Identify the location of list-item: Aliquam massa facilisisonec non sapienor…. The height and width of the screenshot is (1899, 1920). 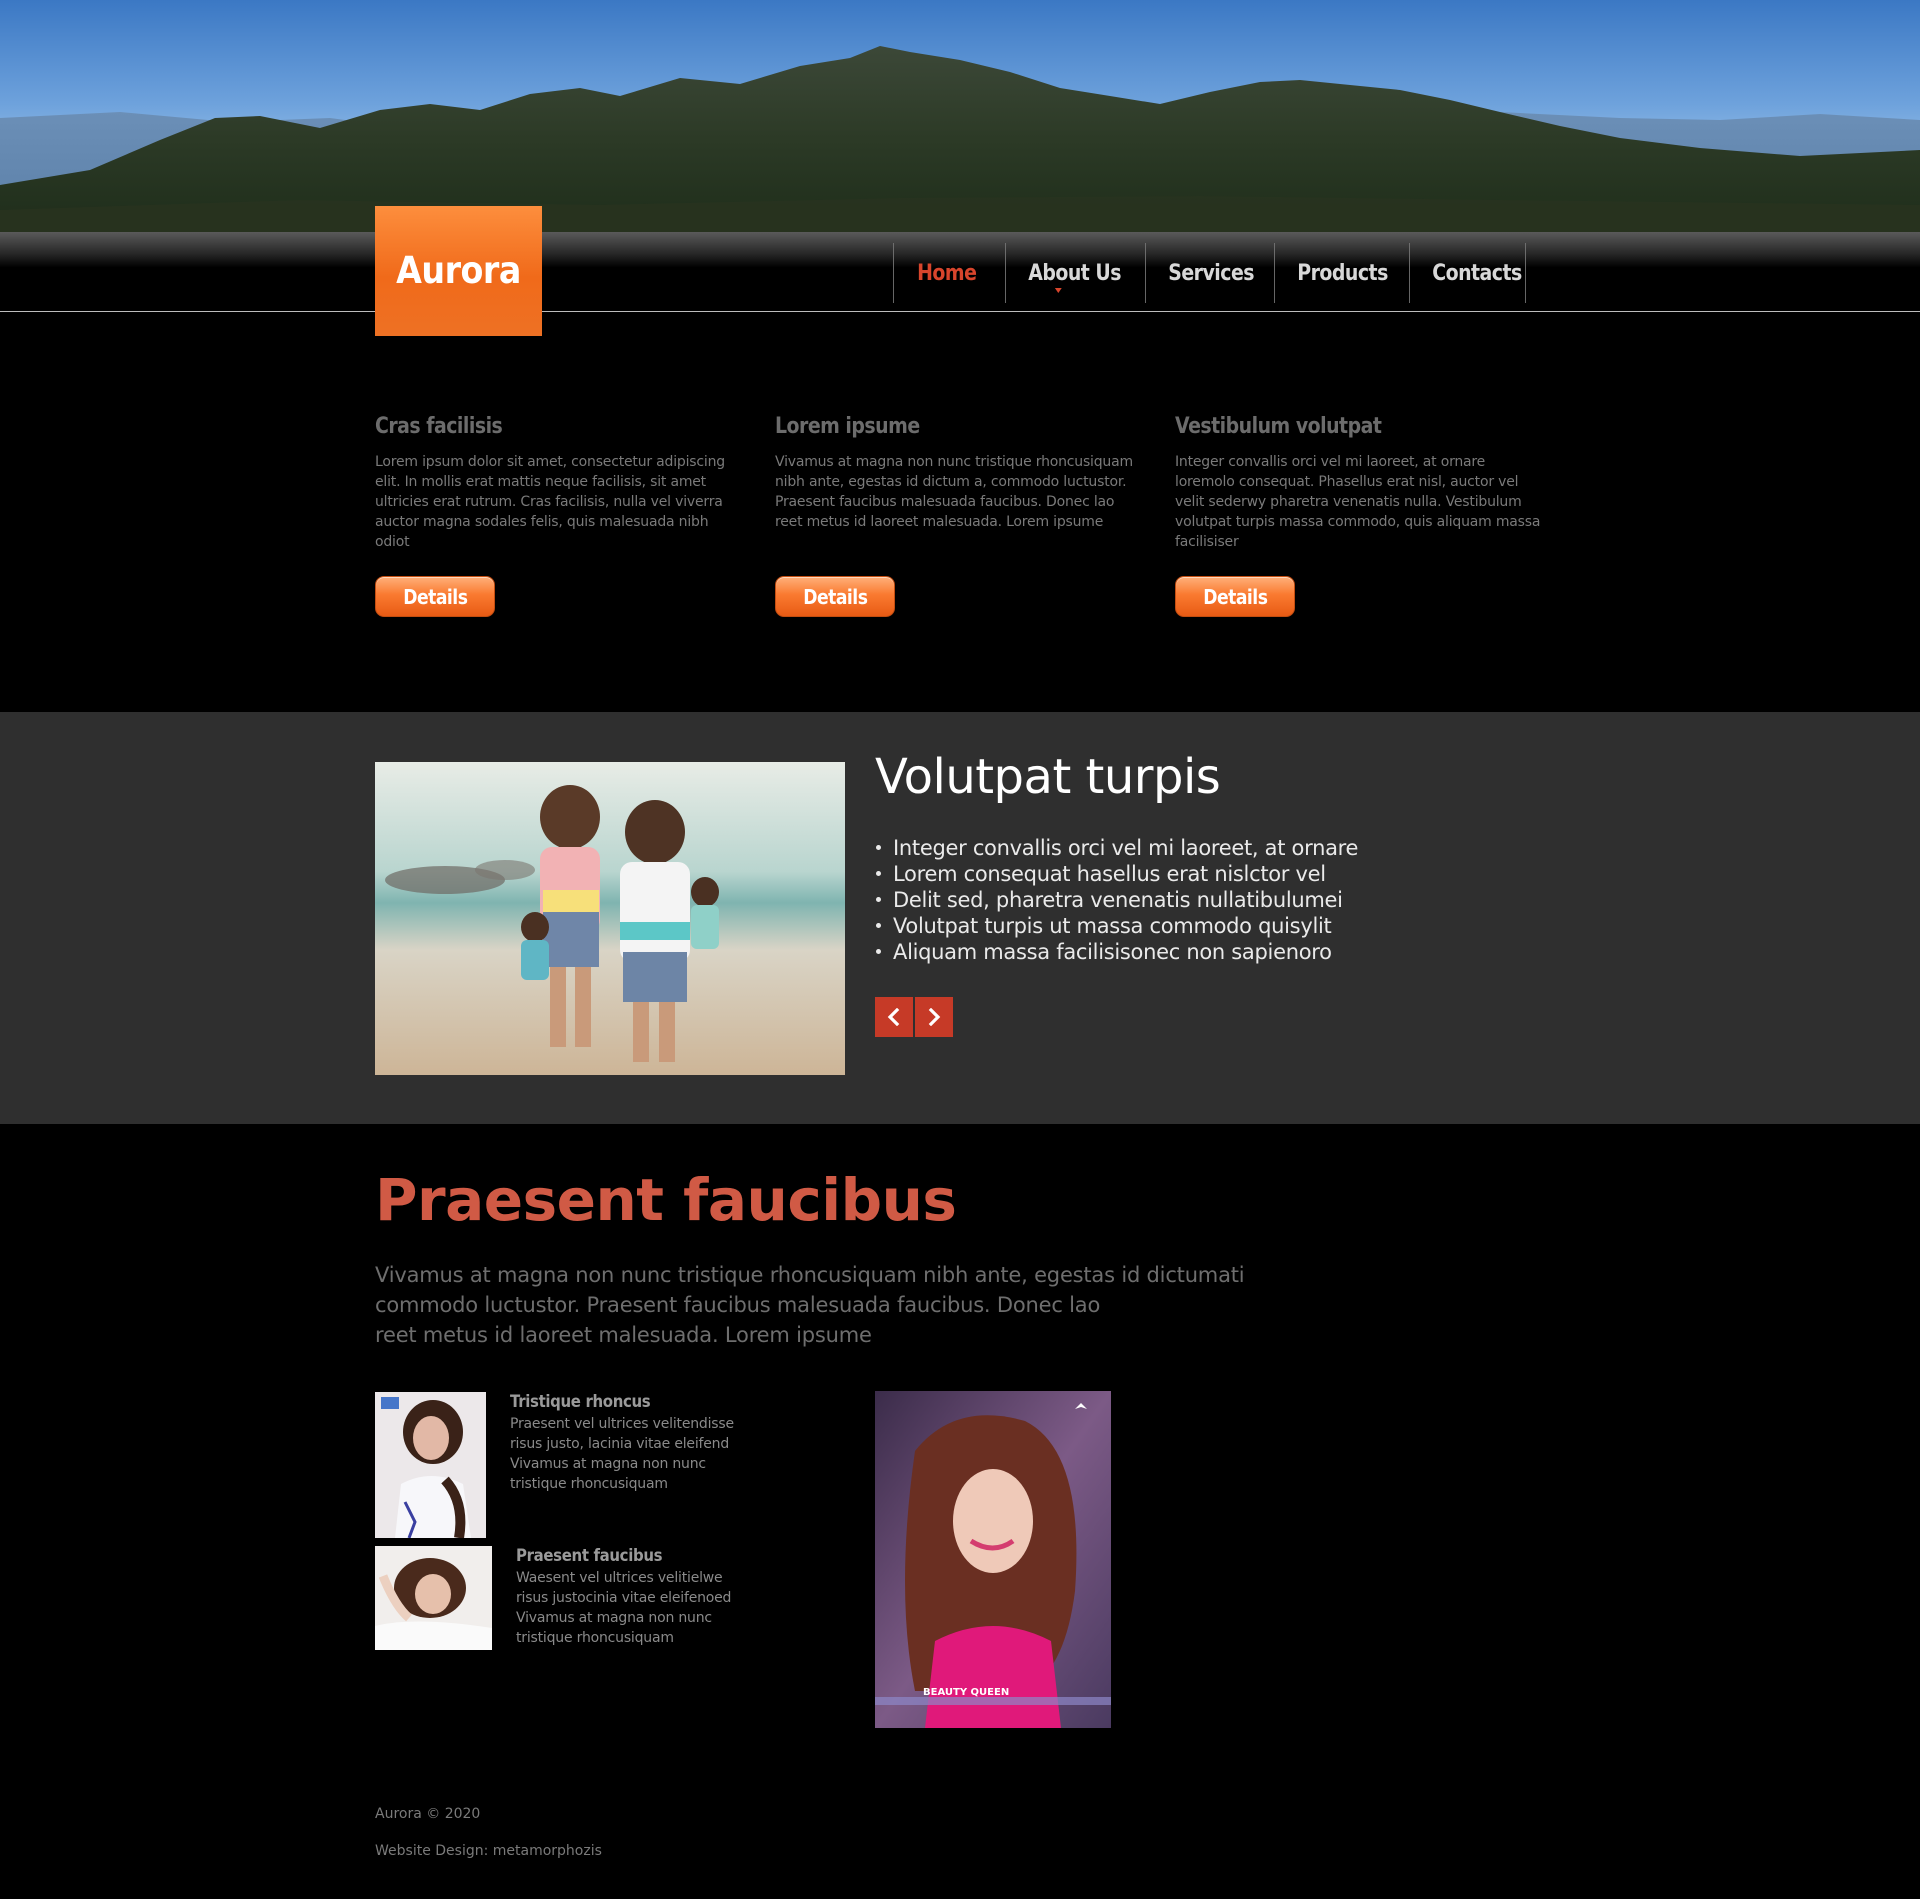
(1116, 952).